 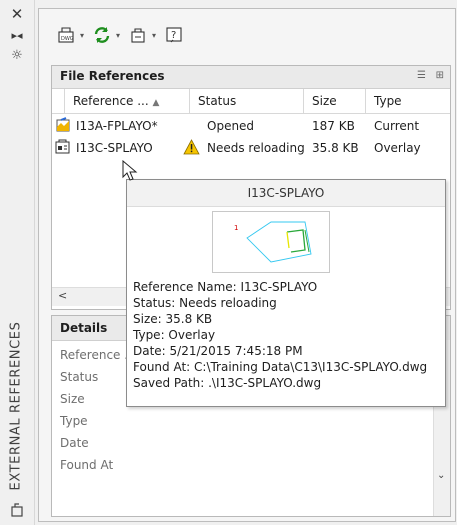 I want to click on tooltip-line: Type: Overlay, so click(x=174, y=335).